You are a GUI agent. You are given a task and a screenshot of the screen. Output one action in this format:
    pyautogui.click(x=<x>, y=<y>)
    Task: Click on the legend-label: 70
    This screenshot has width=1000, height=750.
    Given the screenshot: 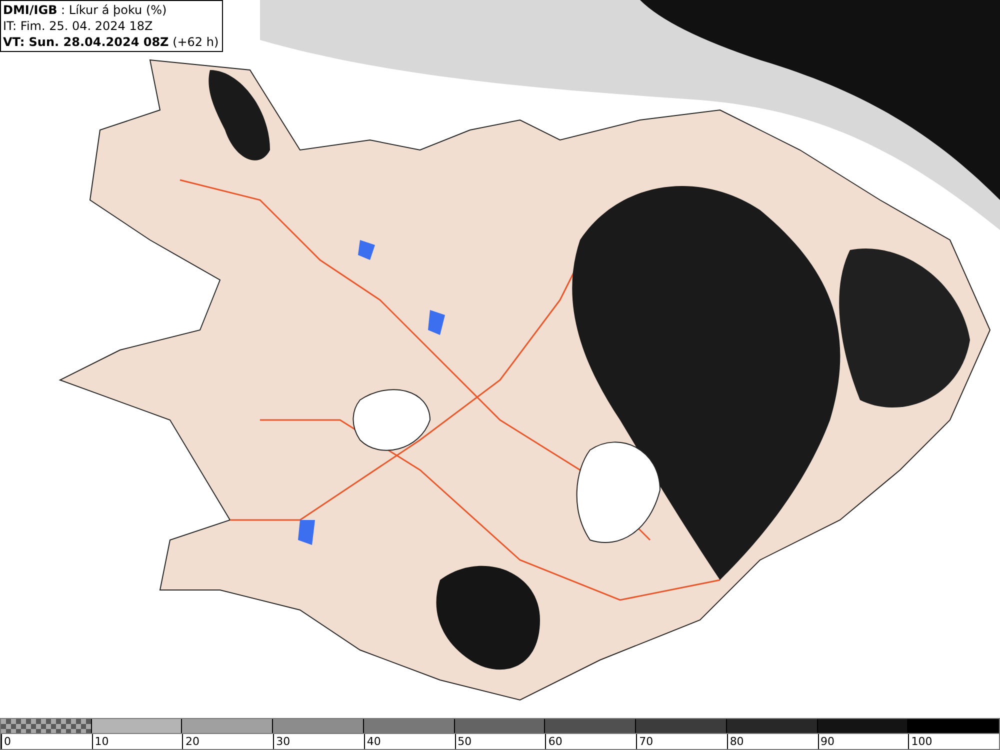 What is the action you would take?
    pyautogui.click(x=646, y=741)
    